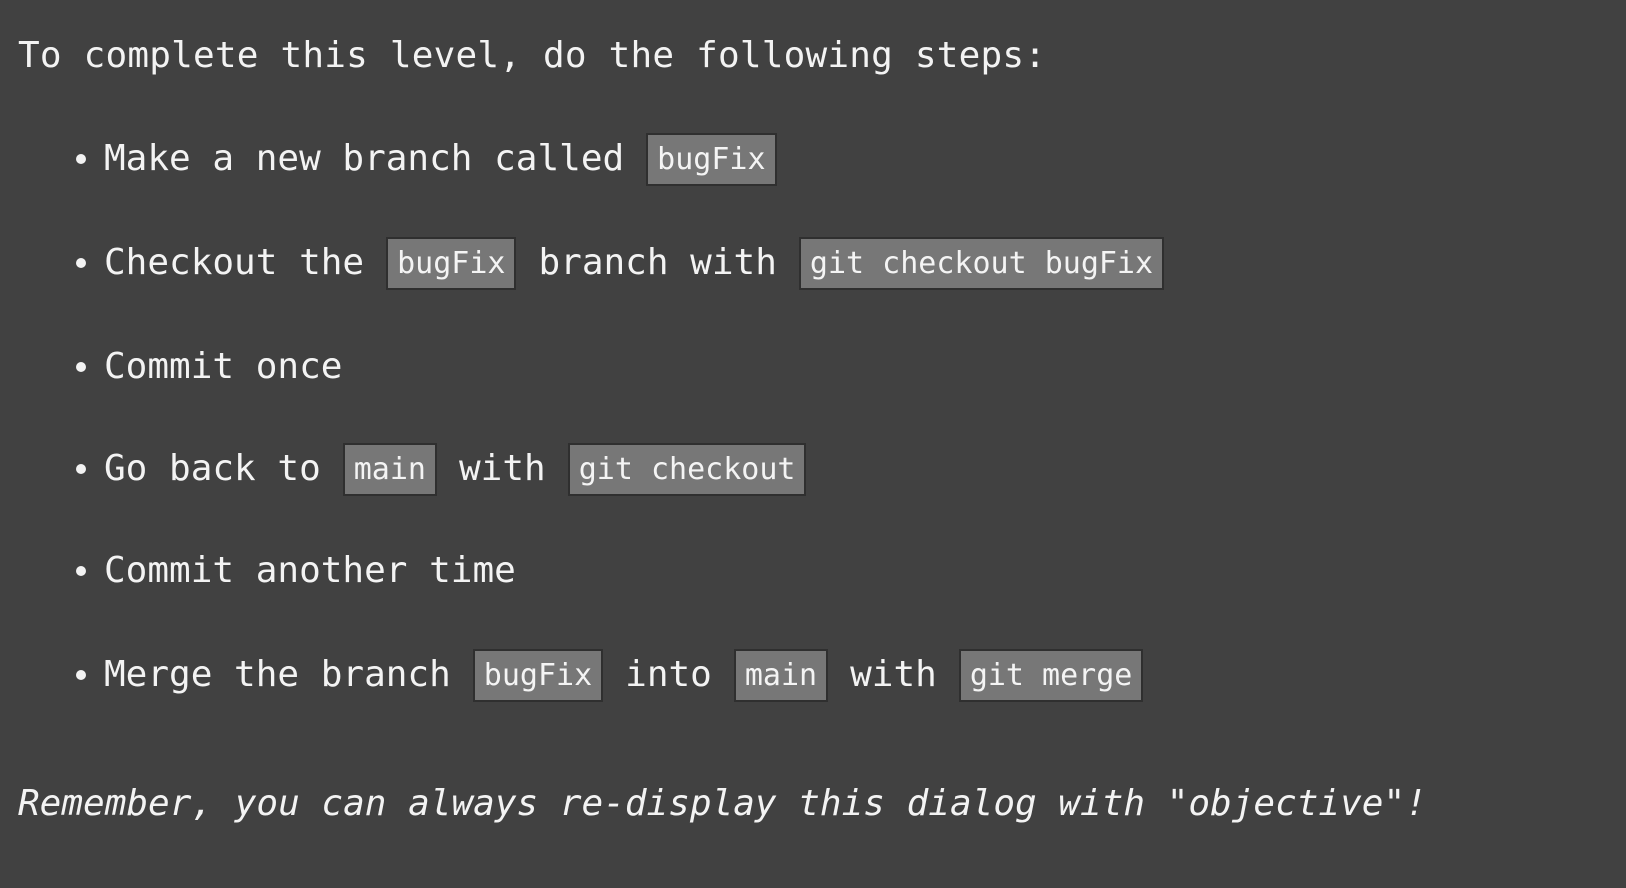 Image resolution: width=1626 pixels, height=888 pixels. I want to click on code-git-checkout: git checkout, so click(687, 469).